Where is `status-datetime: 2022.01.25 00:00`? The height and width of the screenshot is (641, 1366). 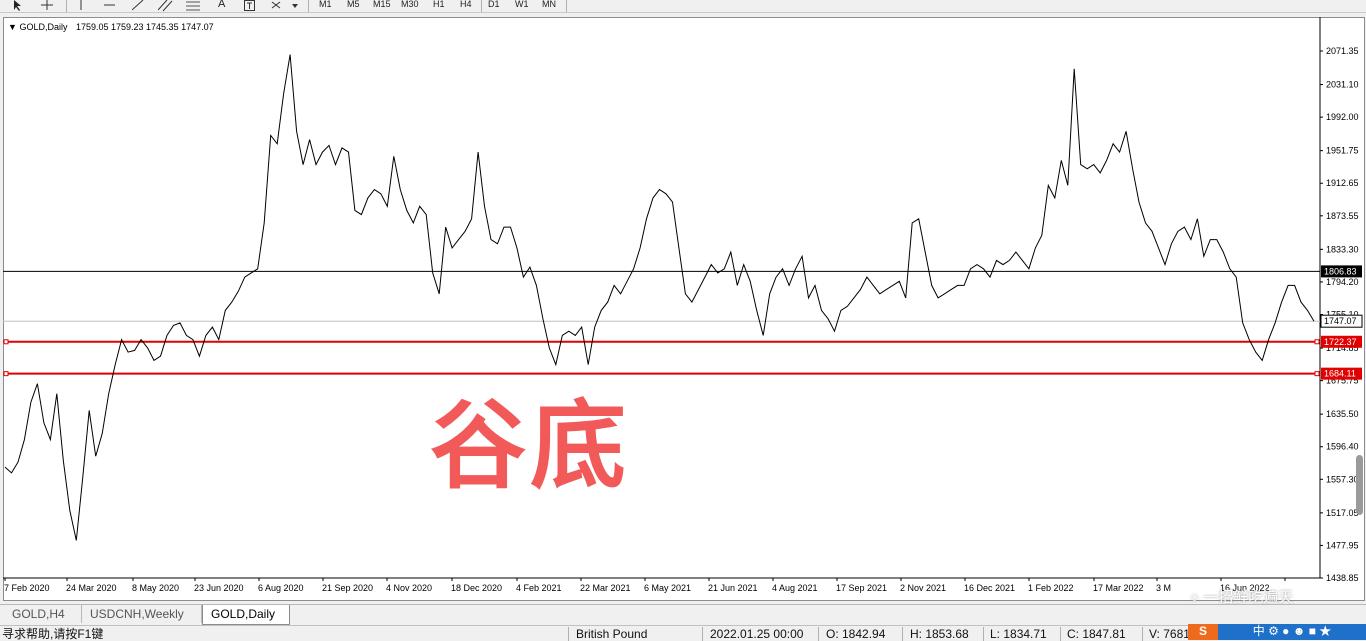 status-datetime: 2022.01.25 00:00 is located at coordinates (757, 634).